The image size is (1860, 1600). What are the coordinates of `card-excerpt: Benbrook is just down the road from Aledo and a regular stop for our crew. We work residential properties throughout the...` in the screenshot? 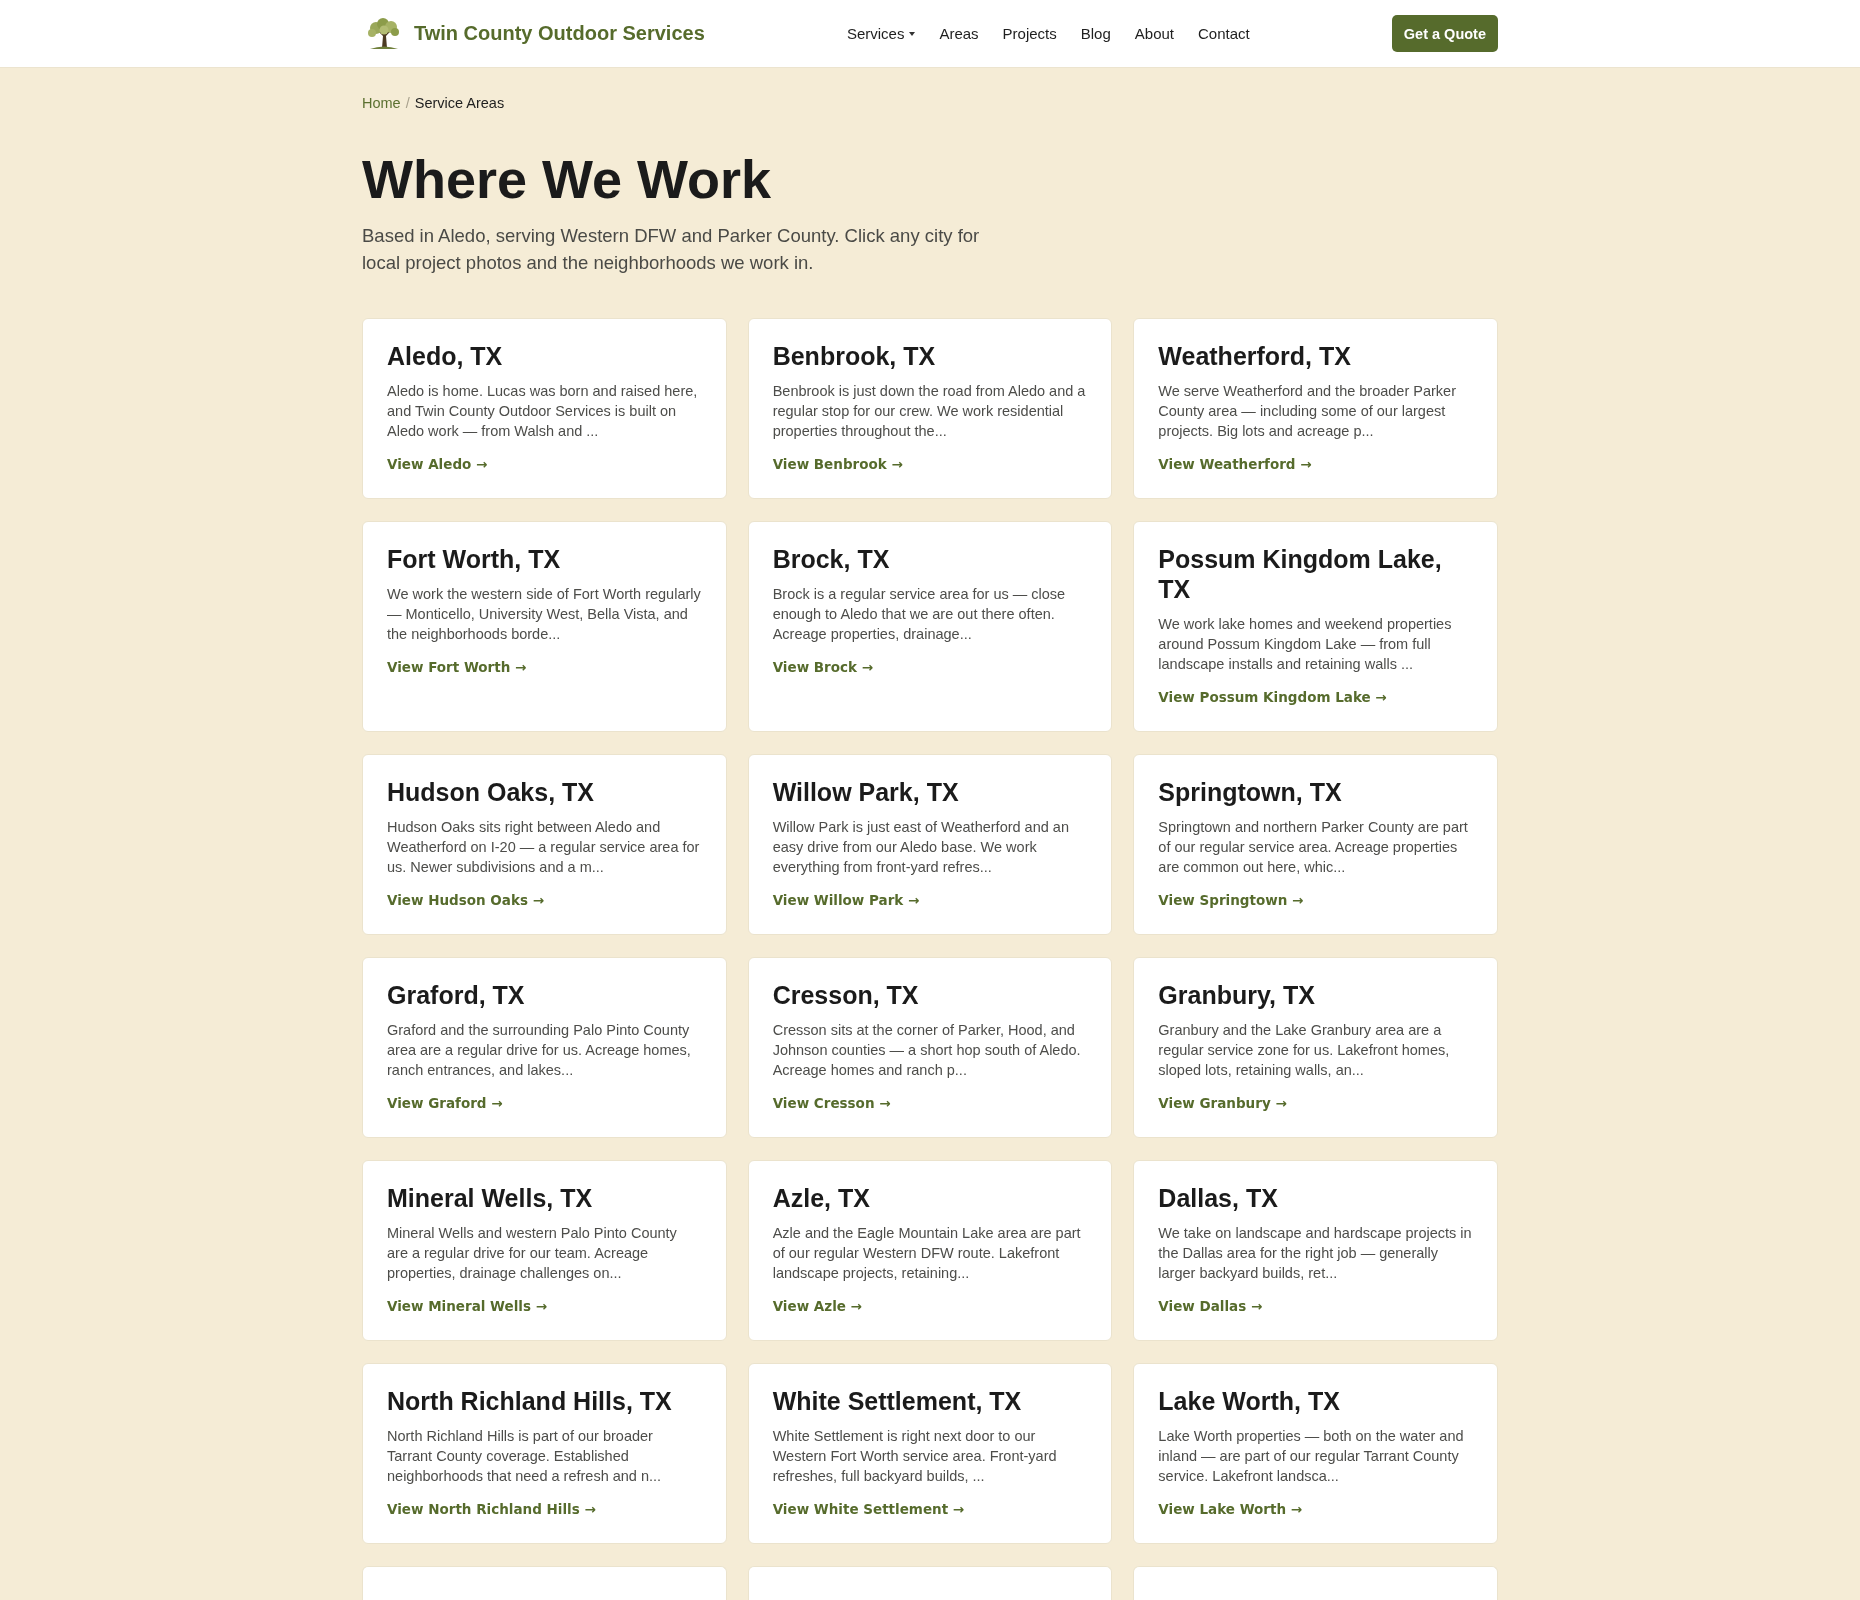 It's located at (929, 411).